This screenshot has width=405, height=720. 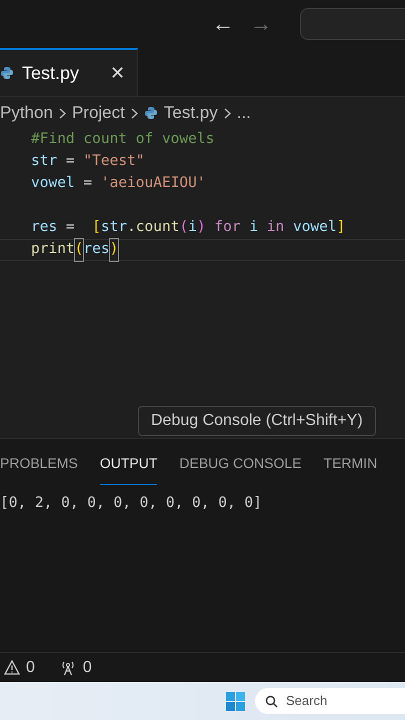 I want to click on panel-tab: OUTPUT, so click(x=129, y=469).